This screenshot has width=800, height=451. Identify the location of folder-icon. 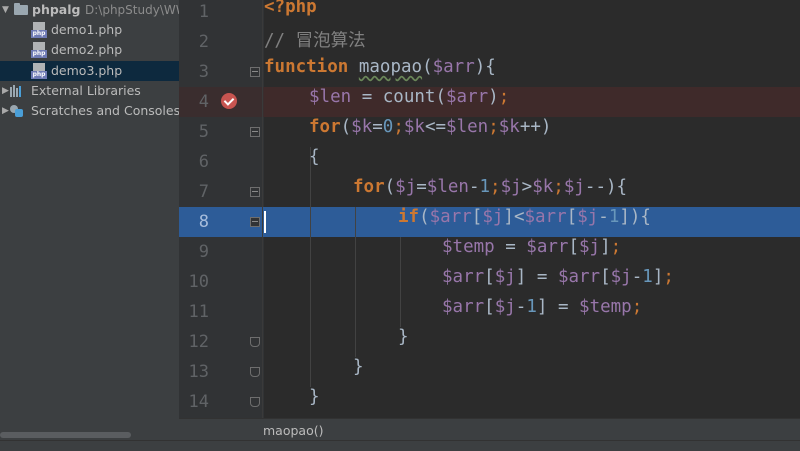
(21, 9).